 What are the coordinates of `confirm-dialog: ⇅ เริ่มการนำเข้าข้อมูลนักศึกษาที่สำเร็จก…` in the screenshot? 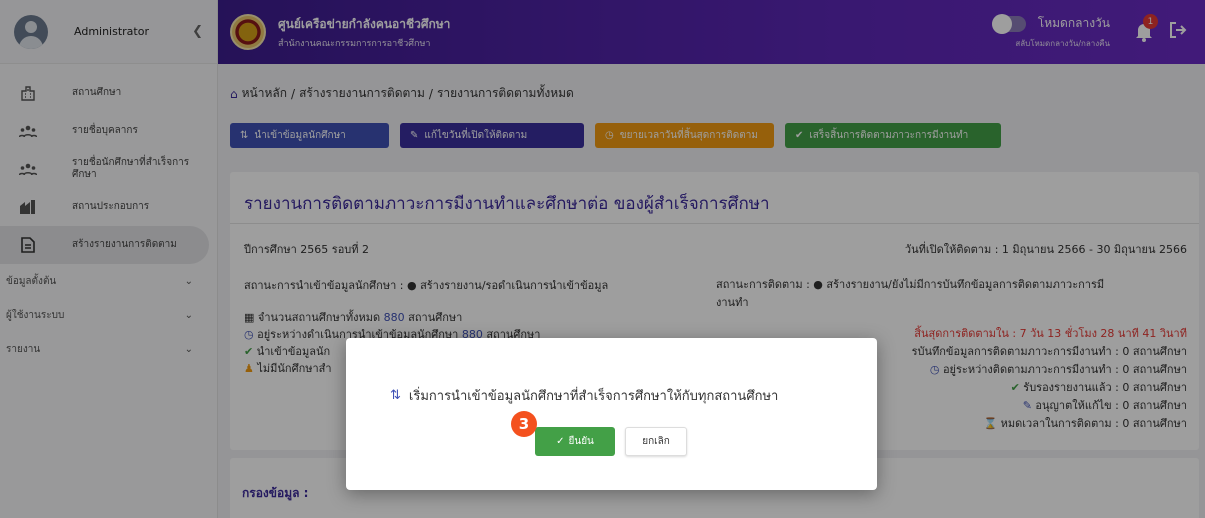 It's located at (611, 414).